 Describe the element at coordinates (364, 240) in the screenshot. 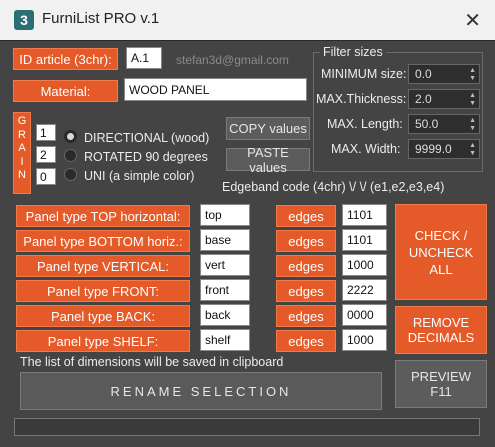

I see `panel-bottom-code-input: 1101` at that location.